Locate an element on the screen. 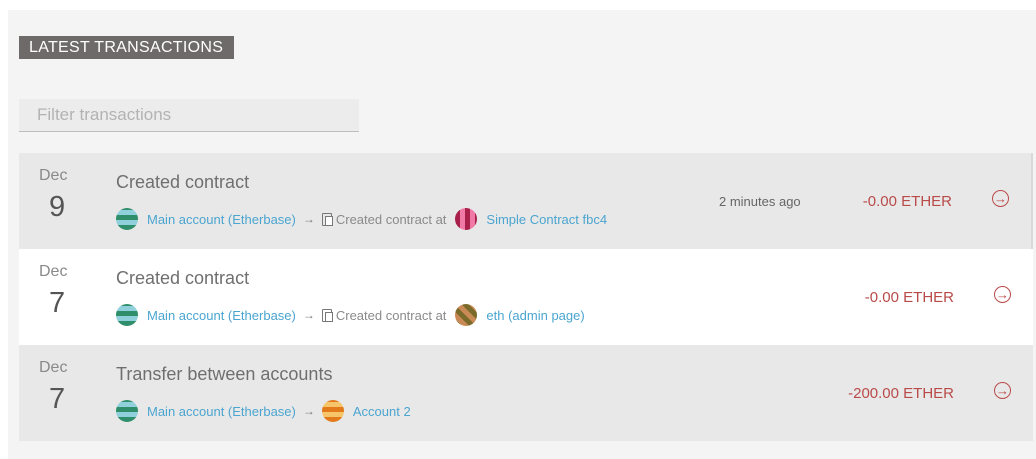 This screenshot has height=459, width=1036. section-title: LATEST TRANSACTIONS is located at coordinates (127, 47).